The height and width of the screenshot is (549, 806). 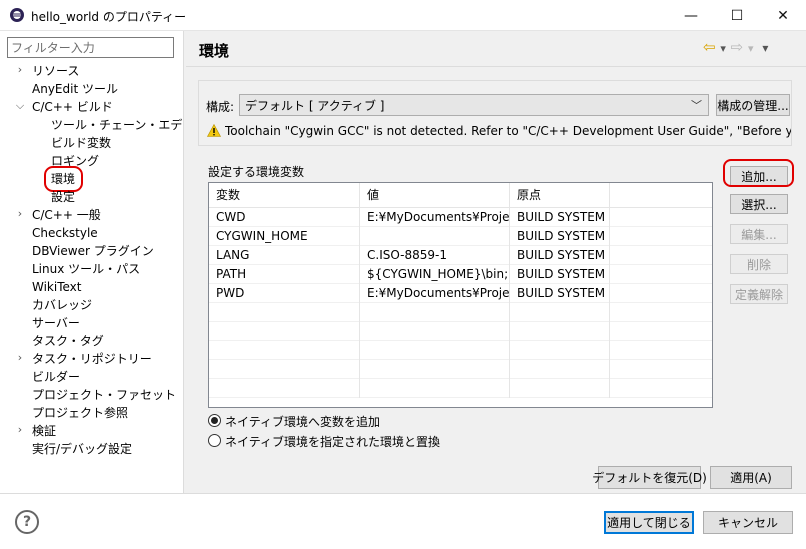 What do you see at coordinates (496, 66) in the screenshot?
I see `header-separator` at bounding box center [496, 66].